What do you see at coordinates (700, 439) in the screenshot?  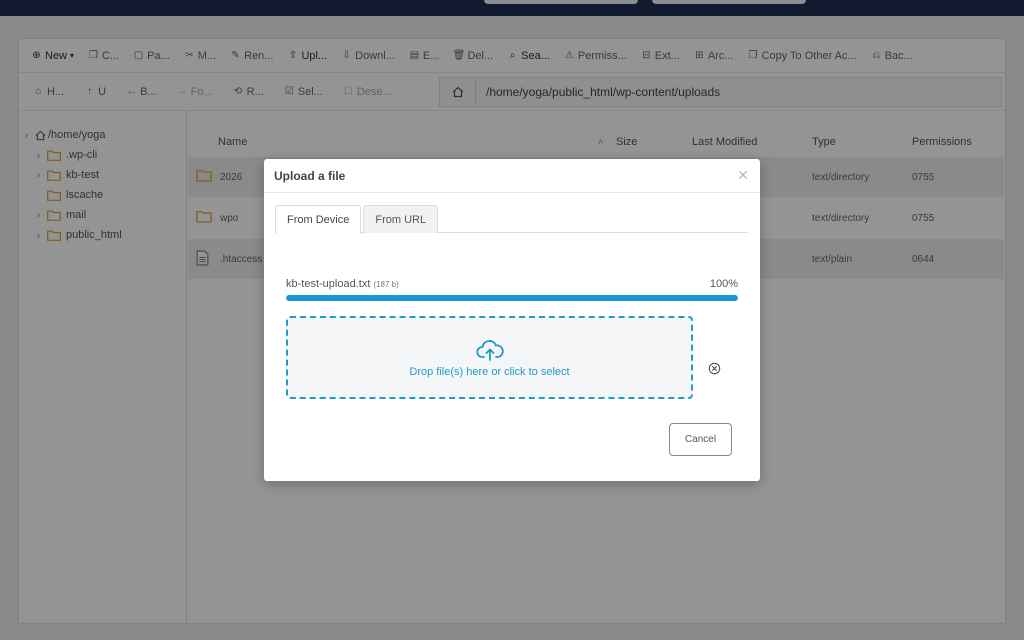 I see `cancel-button: Cancel` at bounding box center [700, 439].